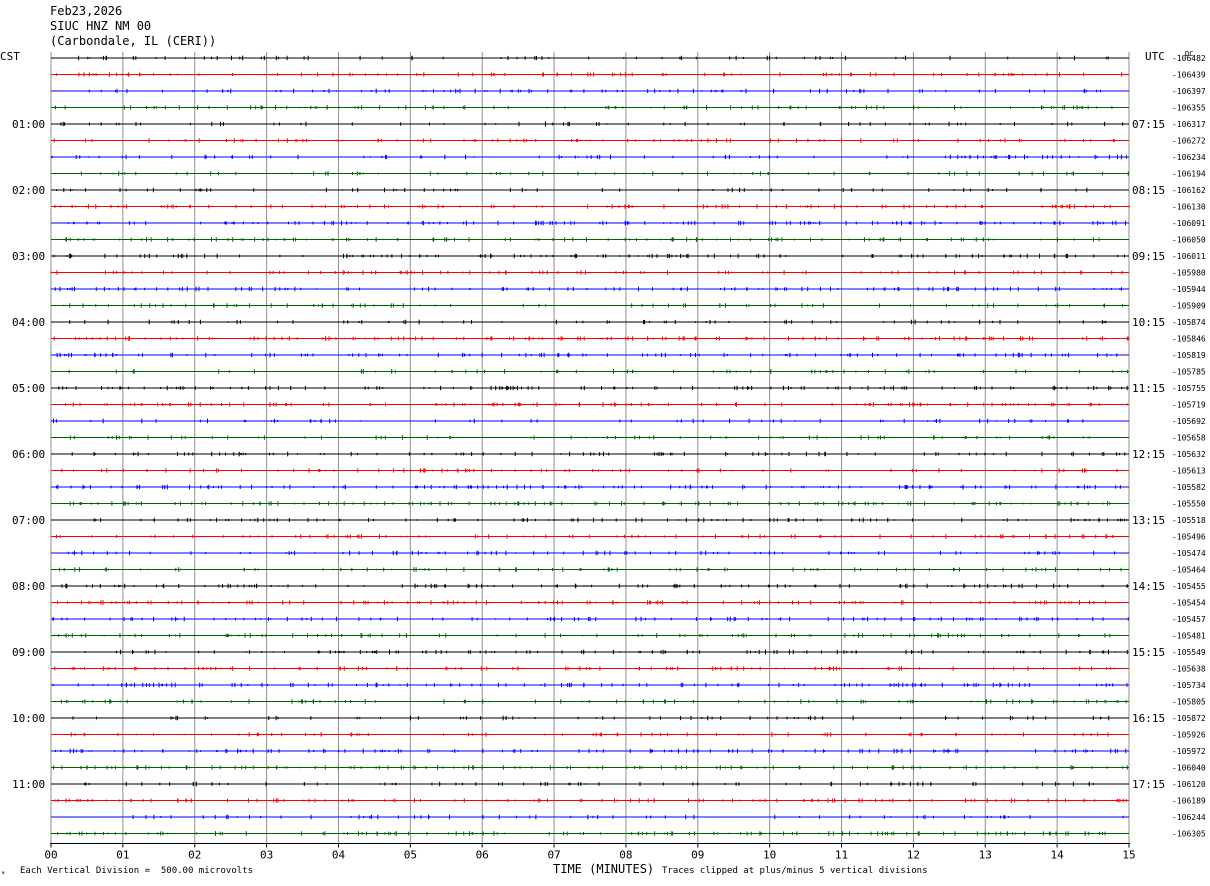  Describe the element at coordinates (10, 56) in the screenshot. I see `left-timezone-label: CST` at that location.